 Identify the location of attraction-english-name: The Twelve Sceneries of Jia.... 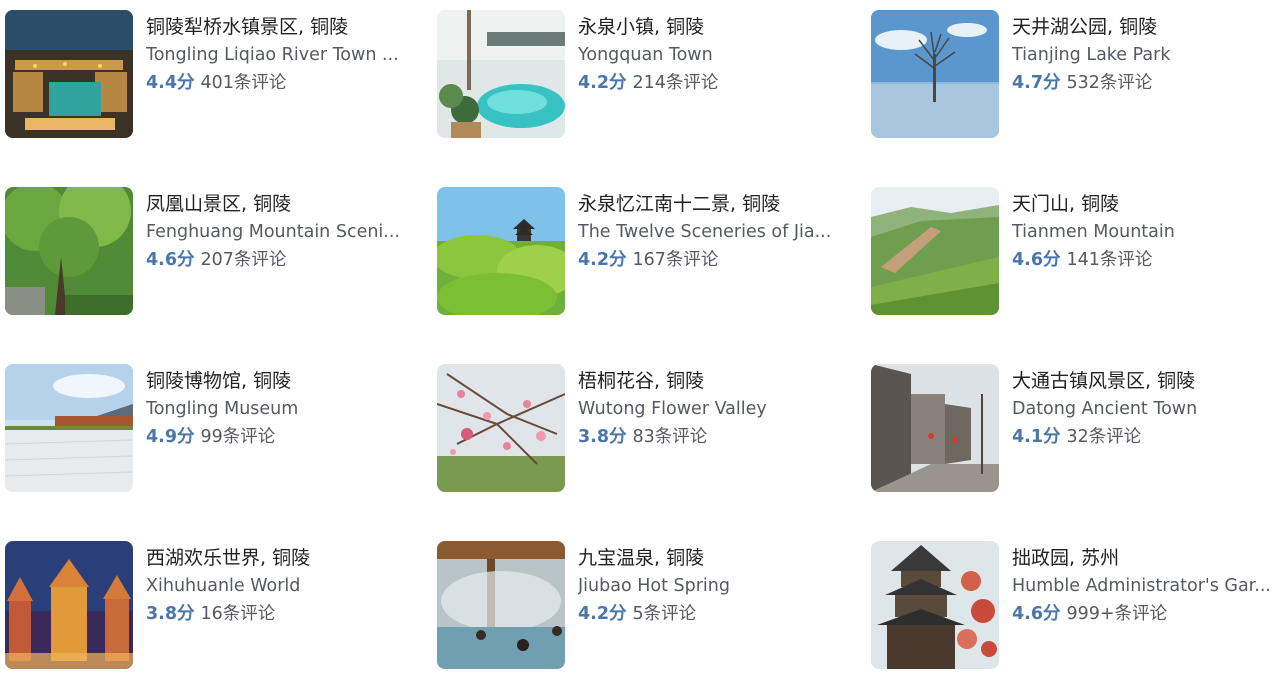
(705, 232).